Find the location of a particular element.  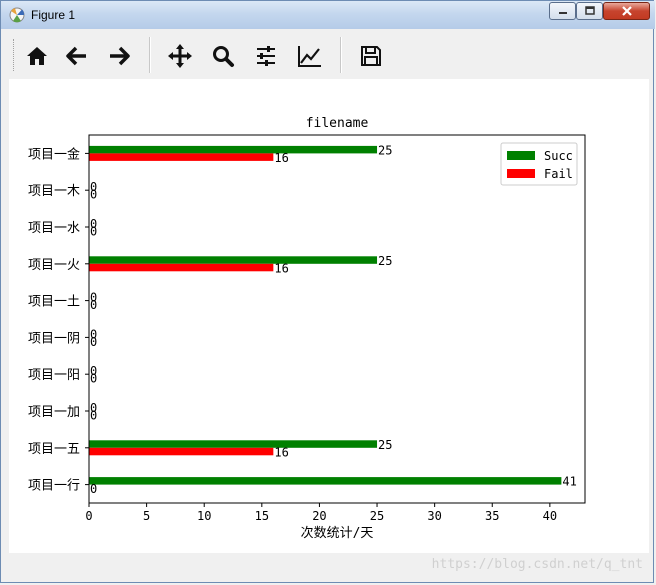

maximize-button is located at coordinates (589, 11).